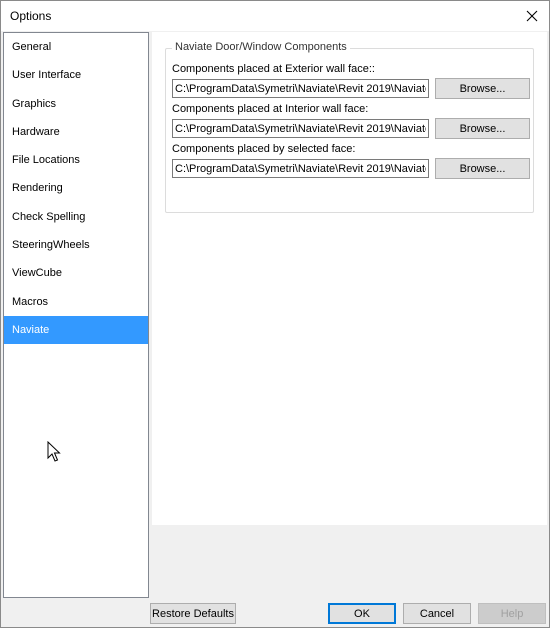  Describe the element at coordinates (76, 160) in the screenshot. I see `sidebar-item-file-locations: File Locations` at that location.